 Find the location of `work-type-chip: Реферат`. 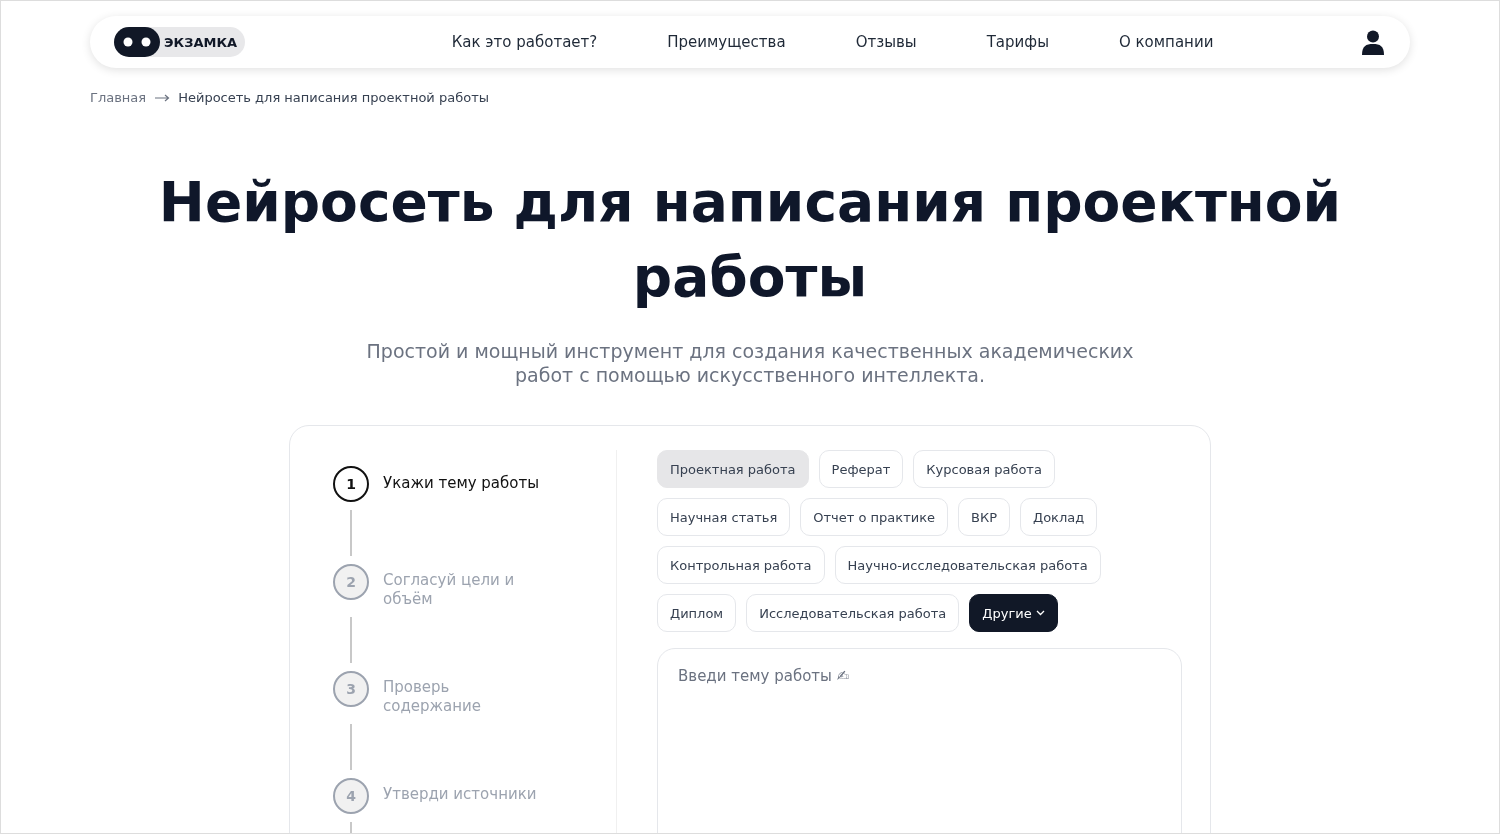

work-type-chip: Реферат is located at coordinates (861, 469).